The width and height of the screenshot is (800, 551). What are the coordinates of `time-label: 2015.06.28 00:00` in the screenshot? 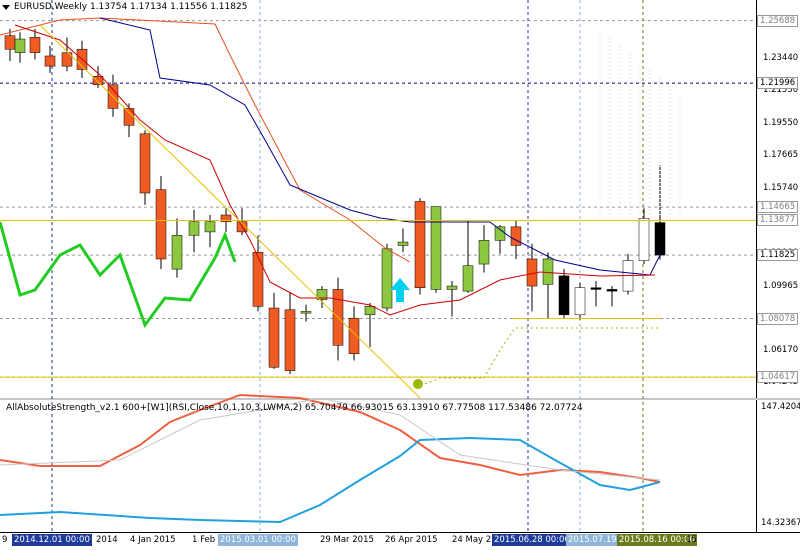 It's located at (532, 540).